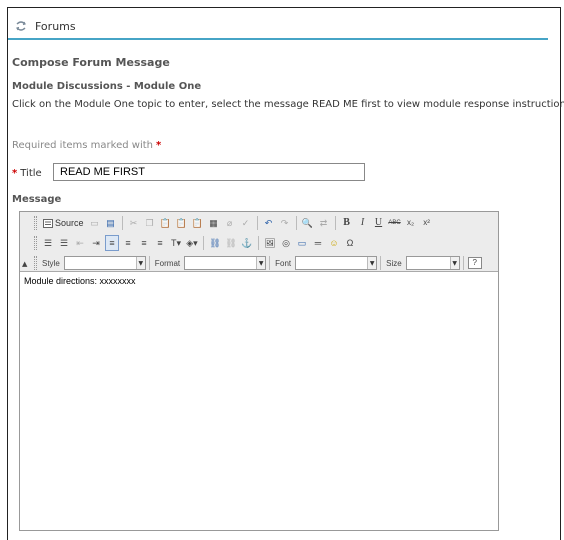 The height and width of the screenshot is (540, 564). I want to click on forums-icon, so click(21, 26).